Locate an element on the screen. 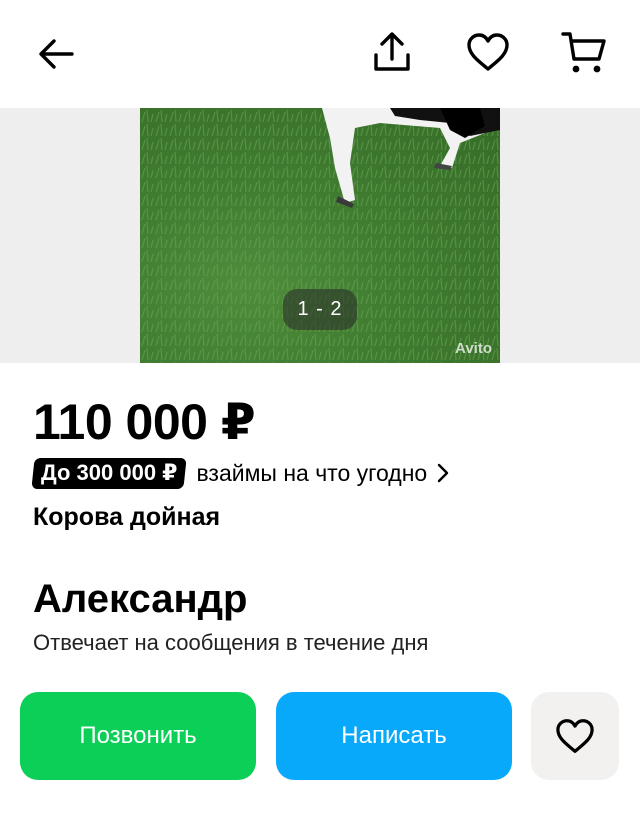 The width and height of the screenshot is (640, 831). listing-title: Корова дойная is located at coordinates (127, 517).